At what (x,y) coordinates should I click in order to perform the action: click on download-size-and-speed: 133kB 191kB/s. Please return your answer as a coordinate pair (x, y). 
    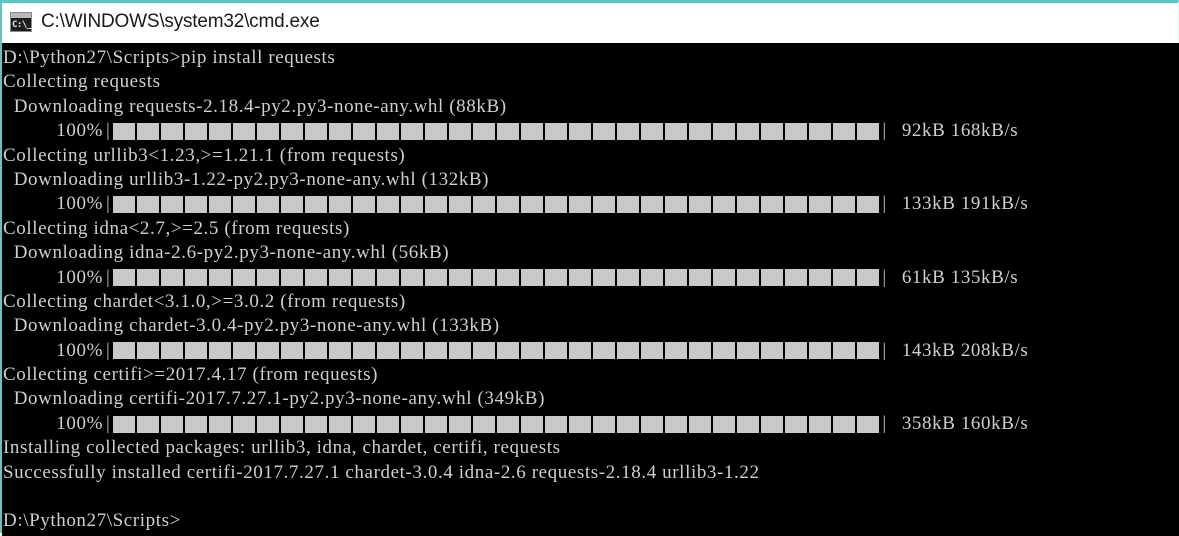
    Looking at the image, I should click on (965, 204).